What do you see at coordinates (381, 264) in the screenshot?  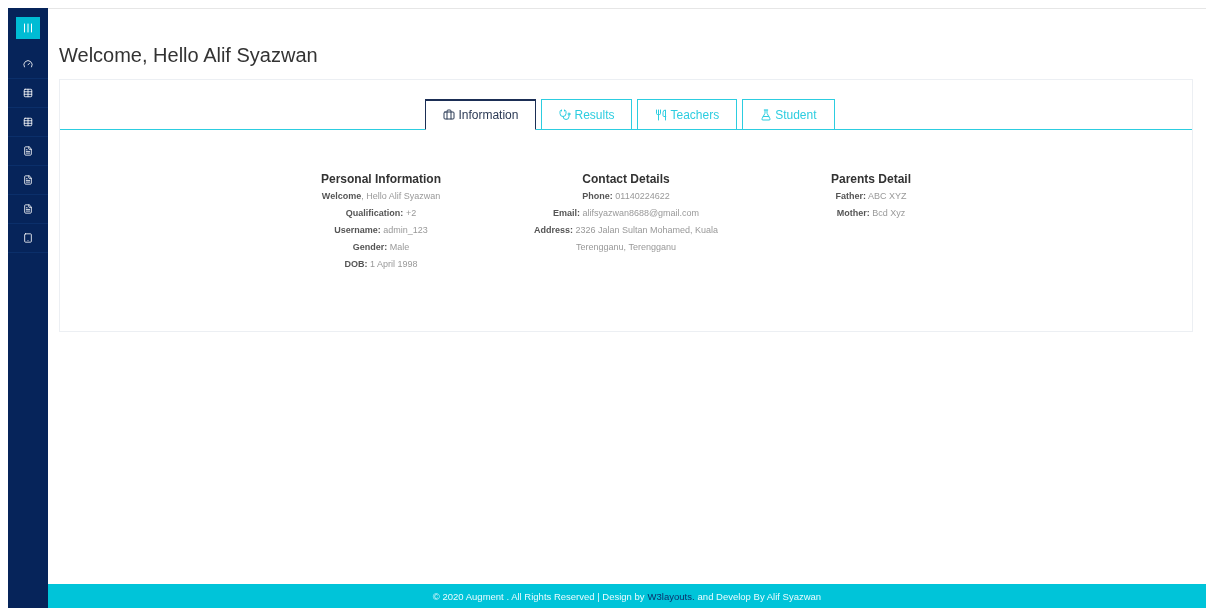 I see `detail-line: DOB: 1 April 1998` at bounding box center [381, 264].